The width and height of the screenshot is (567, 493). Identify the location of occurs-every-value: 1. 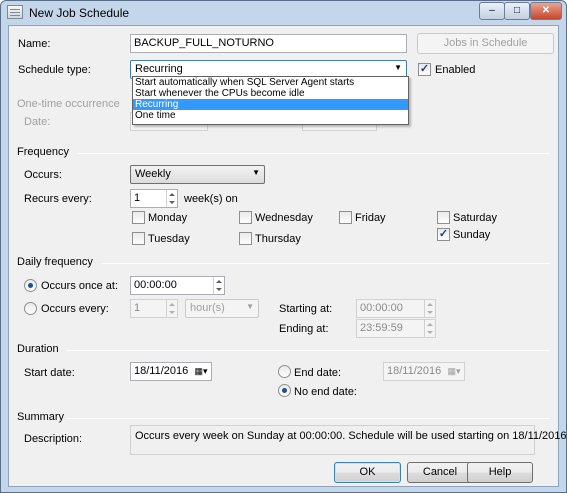
(137, 308).